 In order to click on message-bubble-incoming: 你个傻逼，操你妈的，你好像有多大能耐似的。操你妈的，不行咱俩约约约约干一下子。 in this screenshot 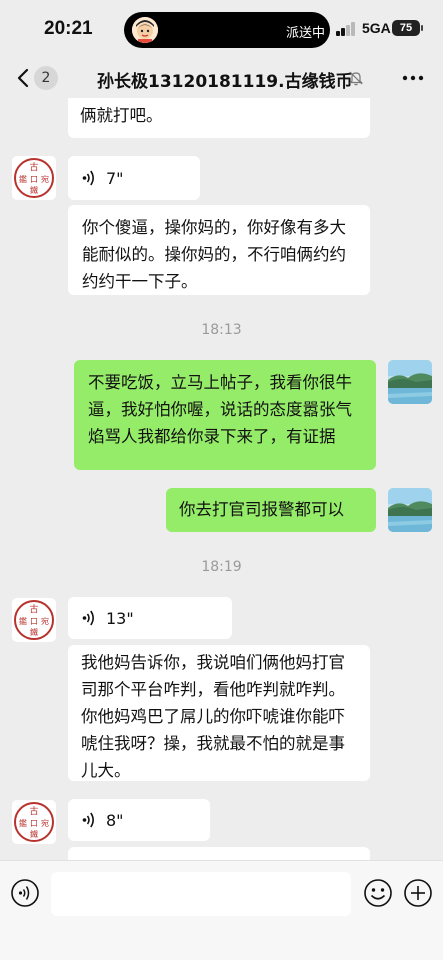, I will do `click(219, 250)`.